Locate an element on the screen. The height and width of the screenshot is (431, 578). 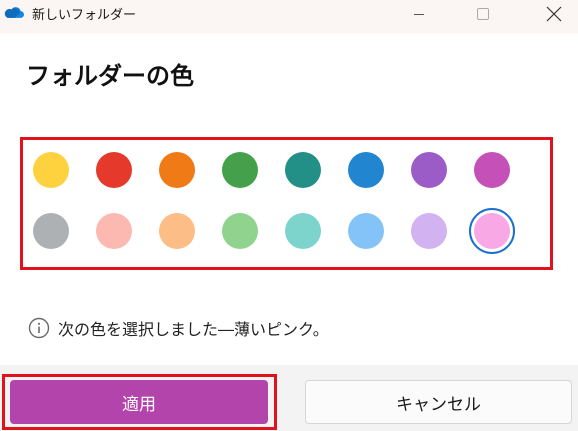
window-title: 新しいフォルダー is located at coordinates (84, 15).